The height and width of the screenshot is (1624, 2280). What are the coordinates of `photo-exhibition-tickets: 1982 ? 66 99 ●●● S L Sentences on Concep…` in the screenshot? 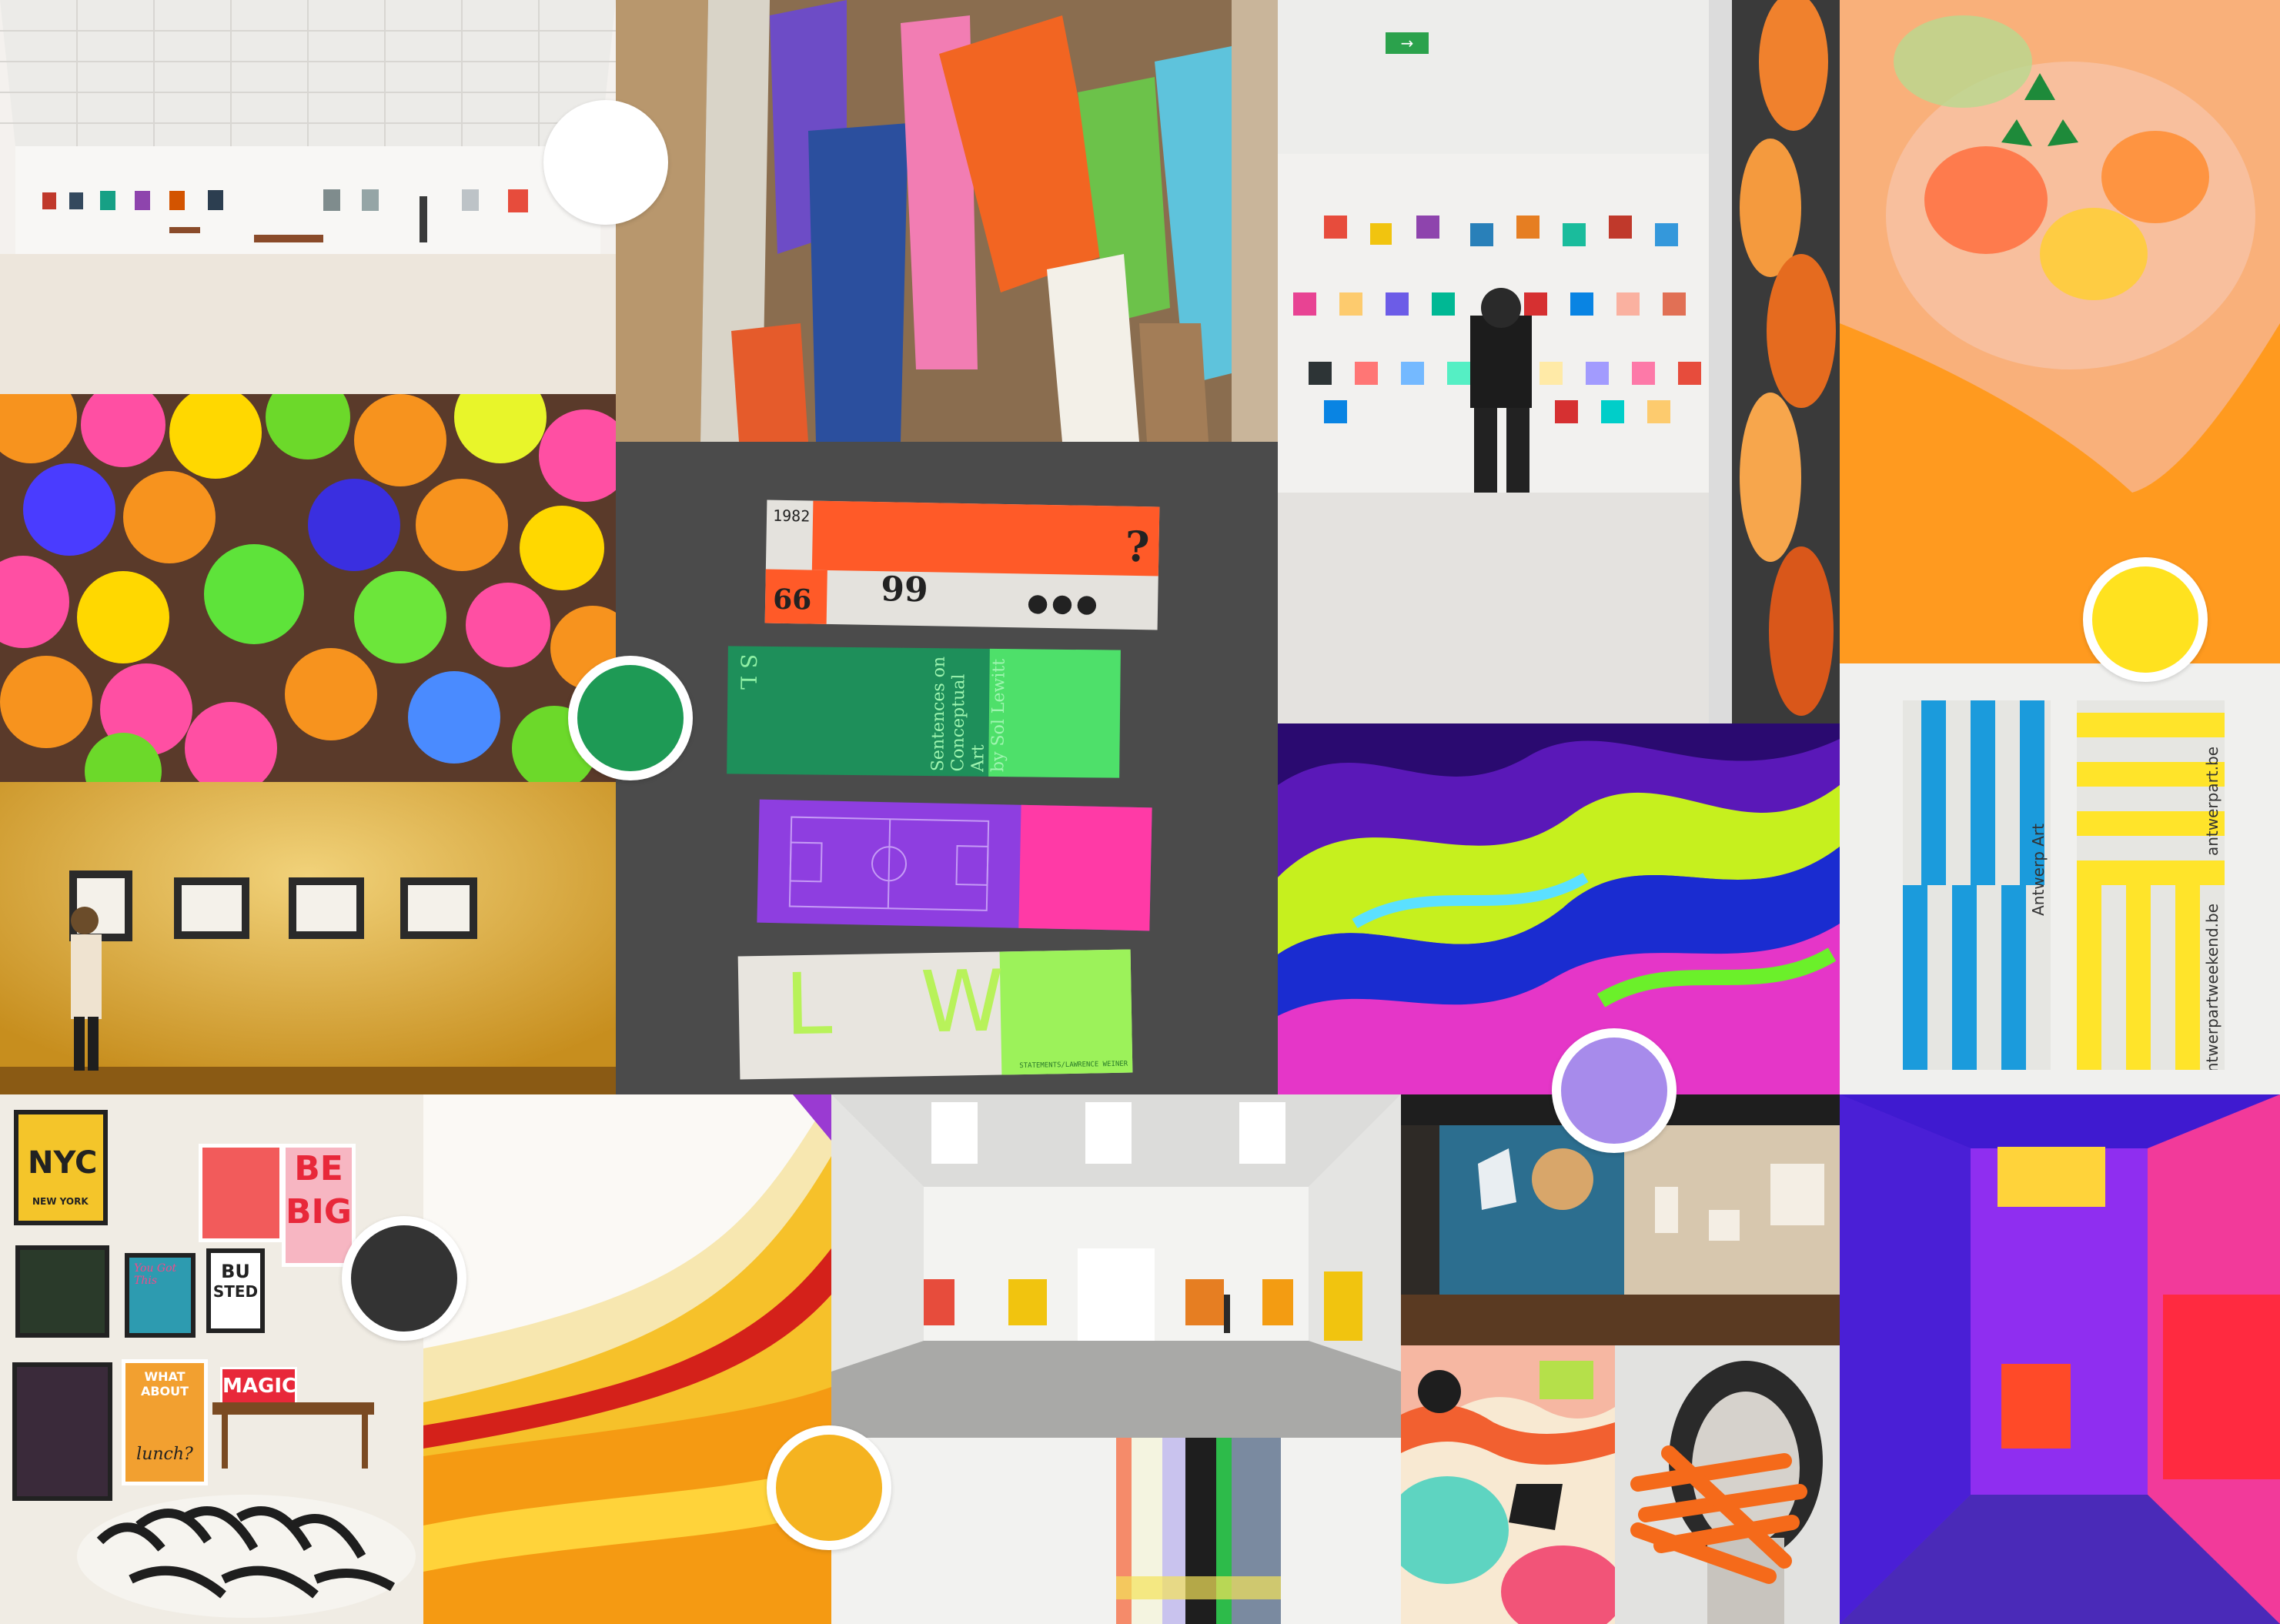 It's located at (947, 768).